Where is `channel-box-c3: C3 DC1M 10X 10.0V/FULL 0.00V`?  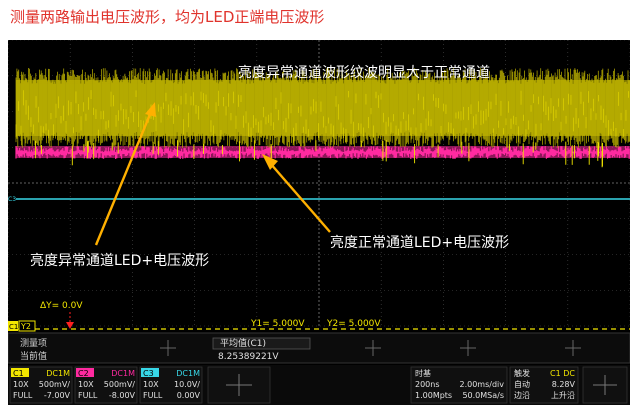
channel-box-c3: C3 DC1M 10X 10.0V/FULL 0.00V is located at coordinates (171, 385).